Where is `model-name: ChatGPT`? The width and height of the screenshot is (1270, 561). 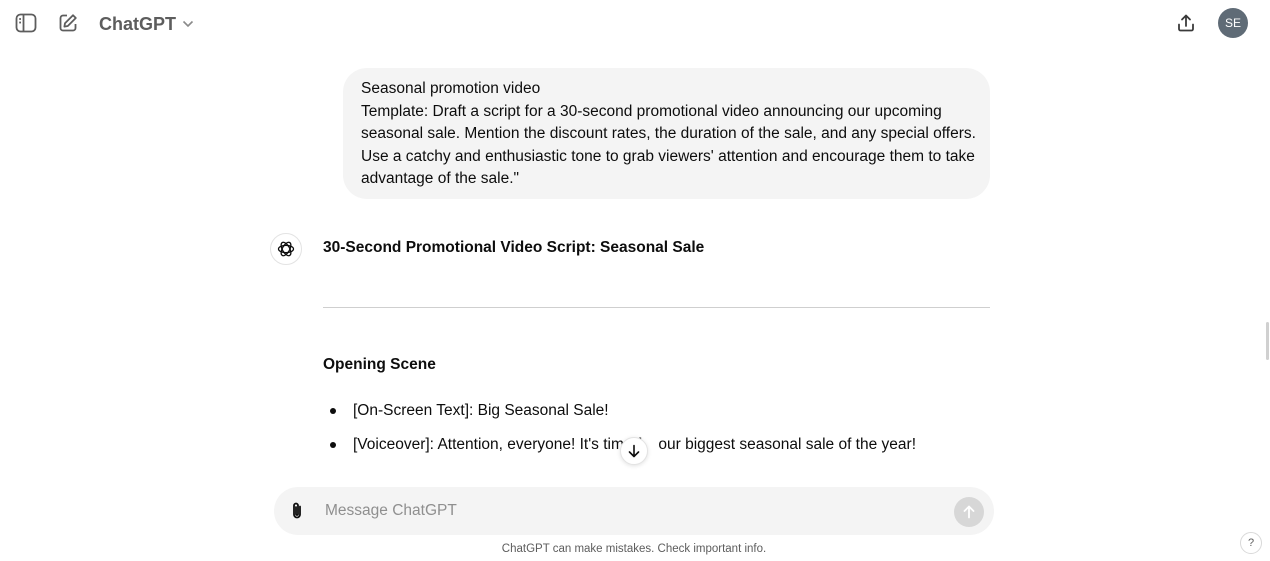 model-name: ChatGPT is located at coordinates (138, 23).